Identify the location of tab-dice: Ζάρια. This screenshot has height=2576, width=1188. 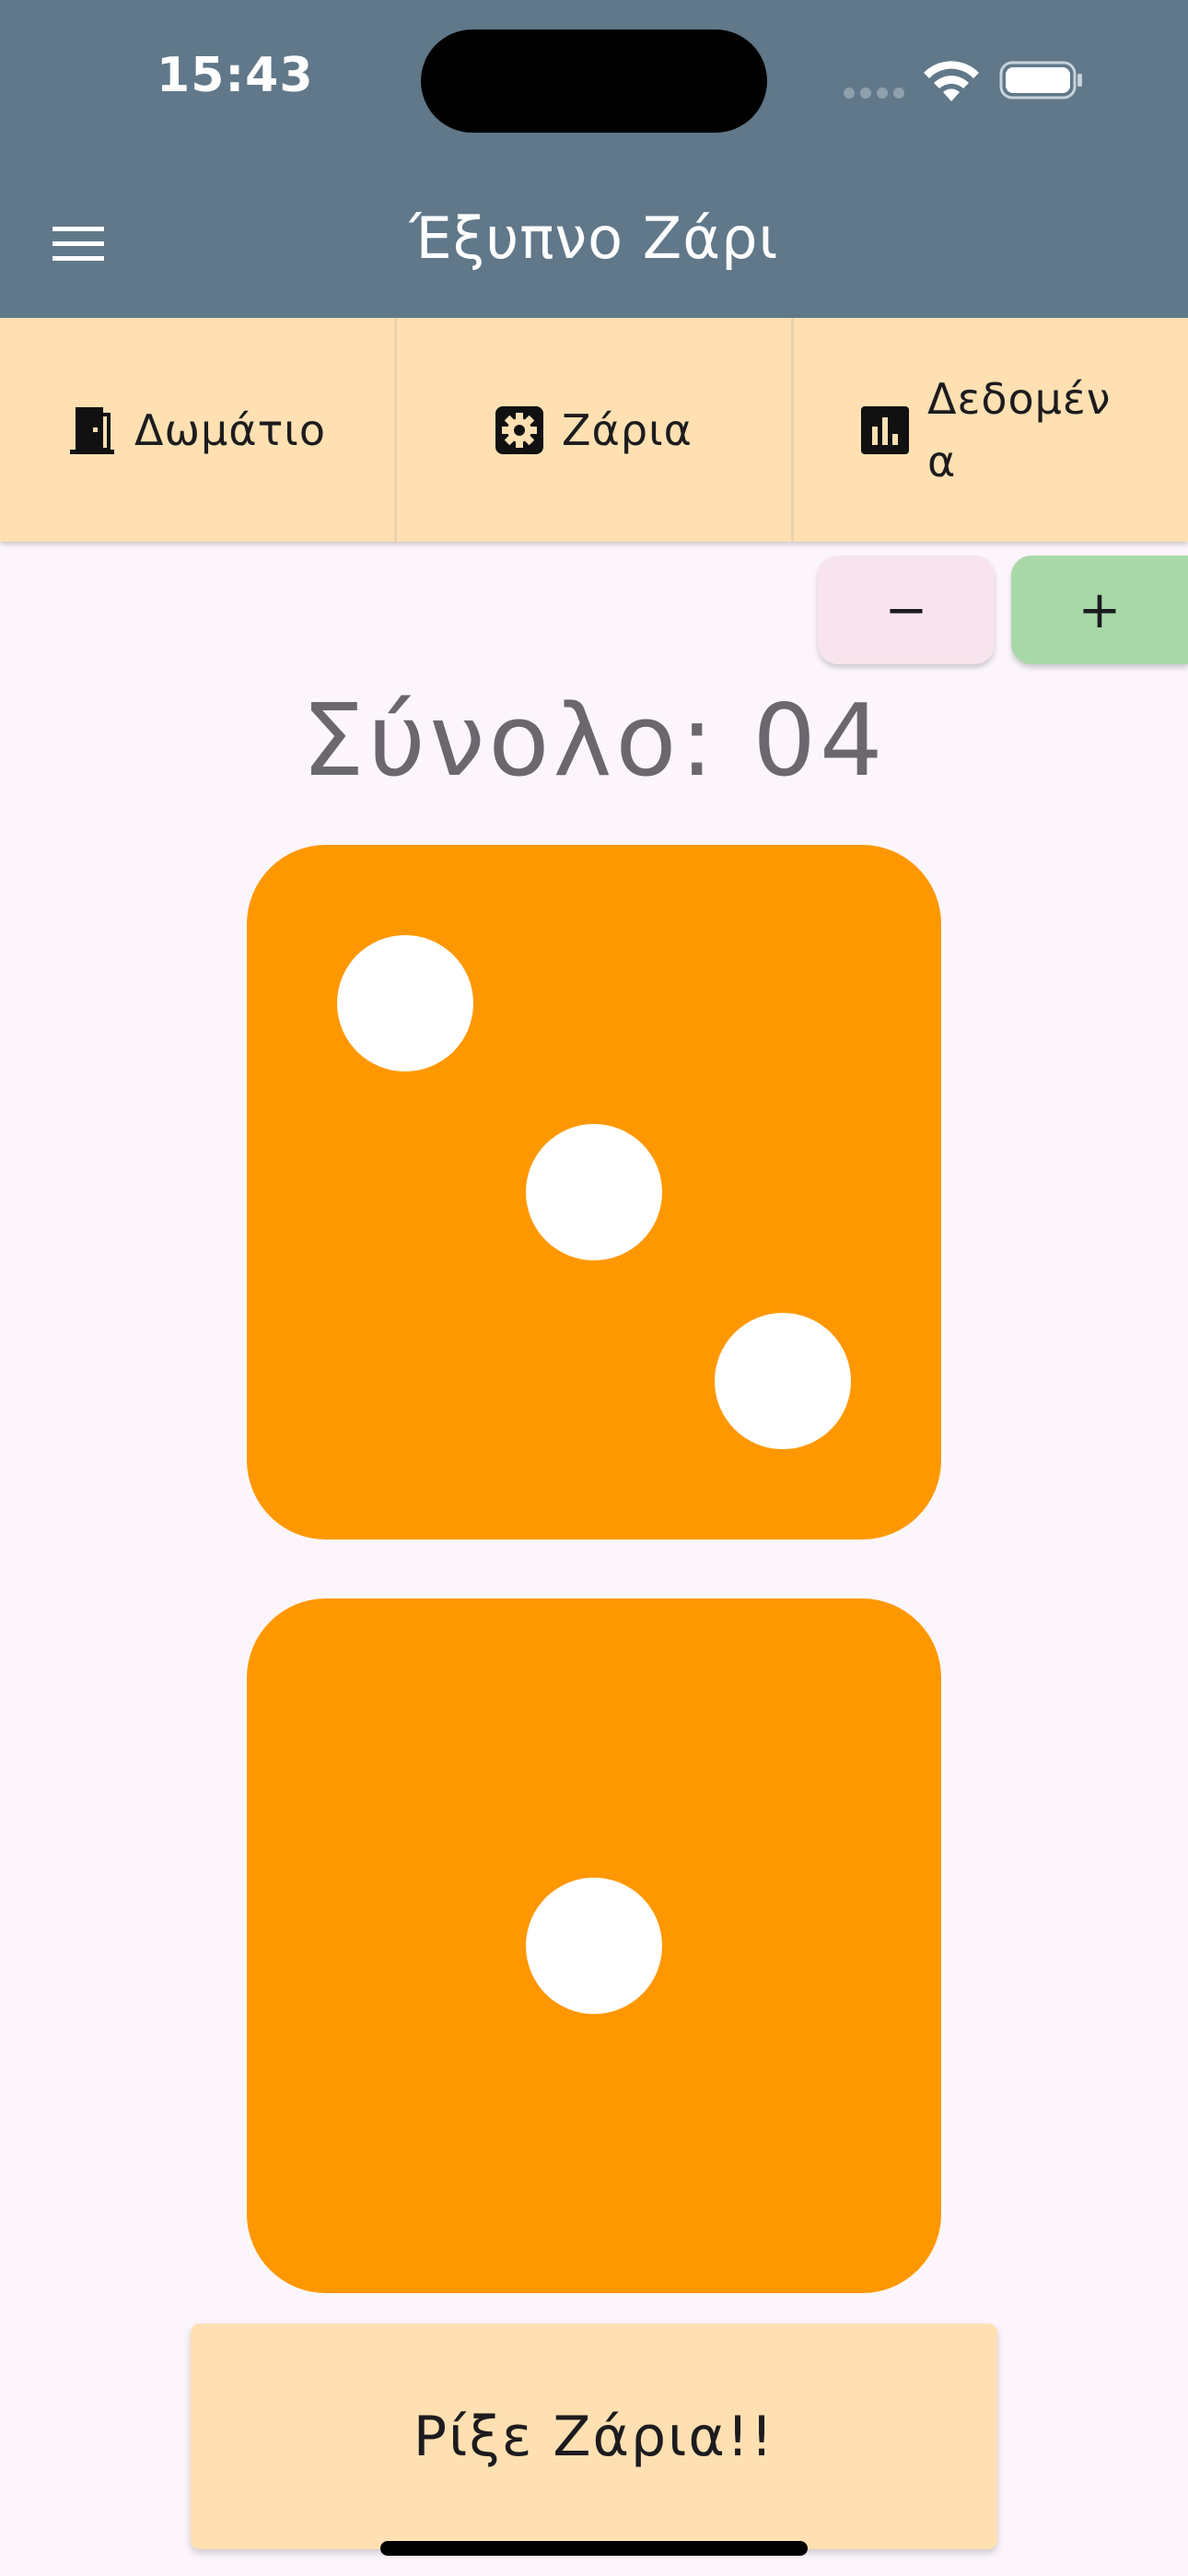
(595, 430).